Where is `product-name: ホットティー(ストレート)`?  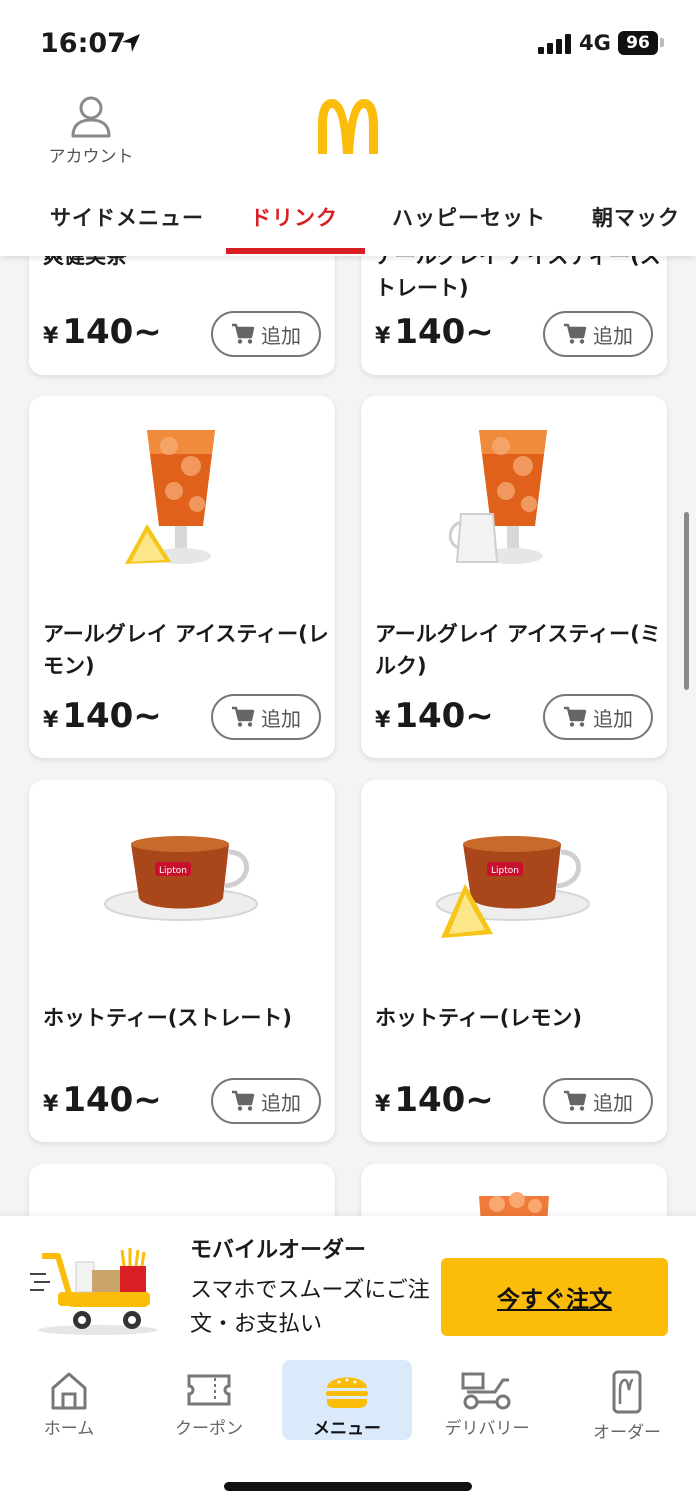
product-name: ホットティー(ストレート) is located at coordinates (167, 1018).